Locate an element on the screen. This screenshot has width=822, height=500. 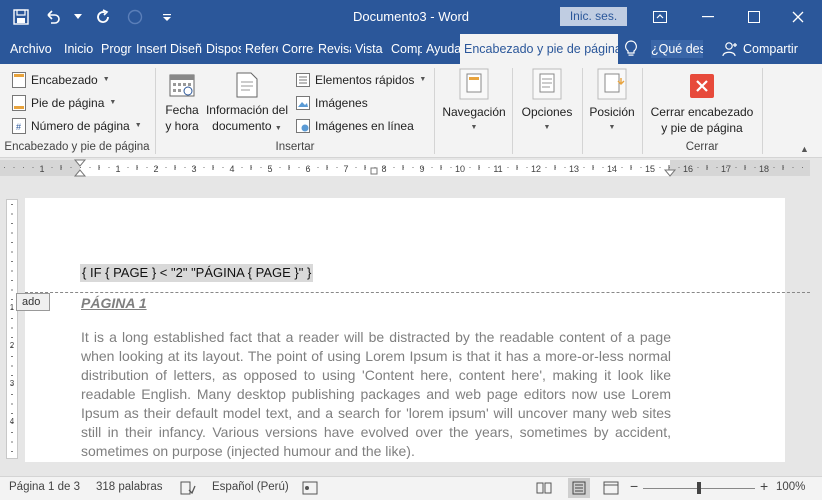
vertical-ruler: 1 2 3 4 is located at coordinates (12, 329).